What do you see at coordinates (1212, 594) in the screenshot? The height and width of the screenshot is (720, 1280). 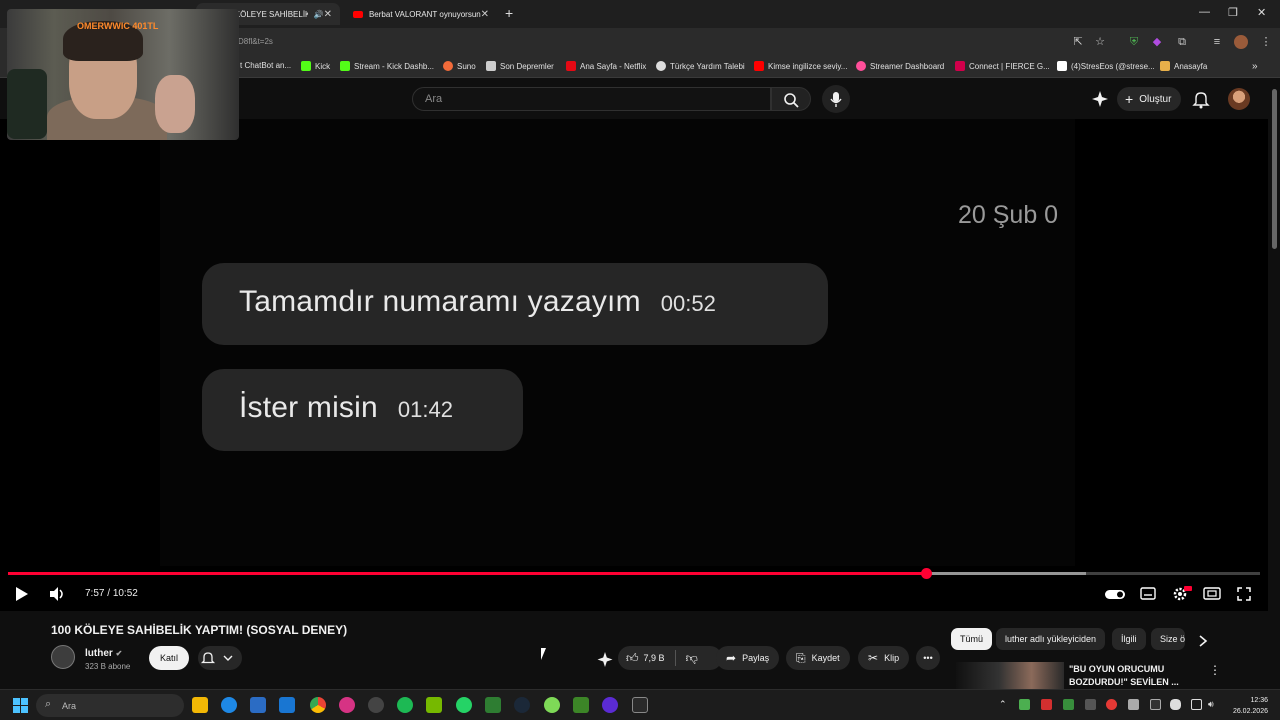 I see `theater-mode-icon` at bounding box center [1212, 594].